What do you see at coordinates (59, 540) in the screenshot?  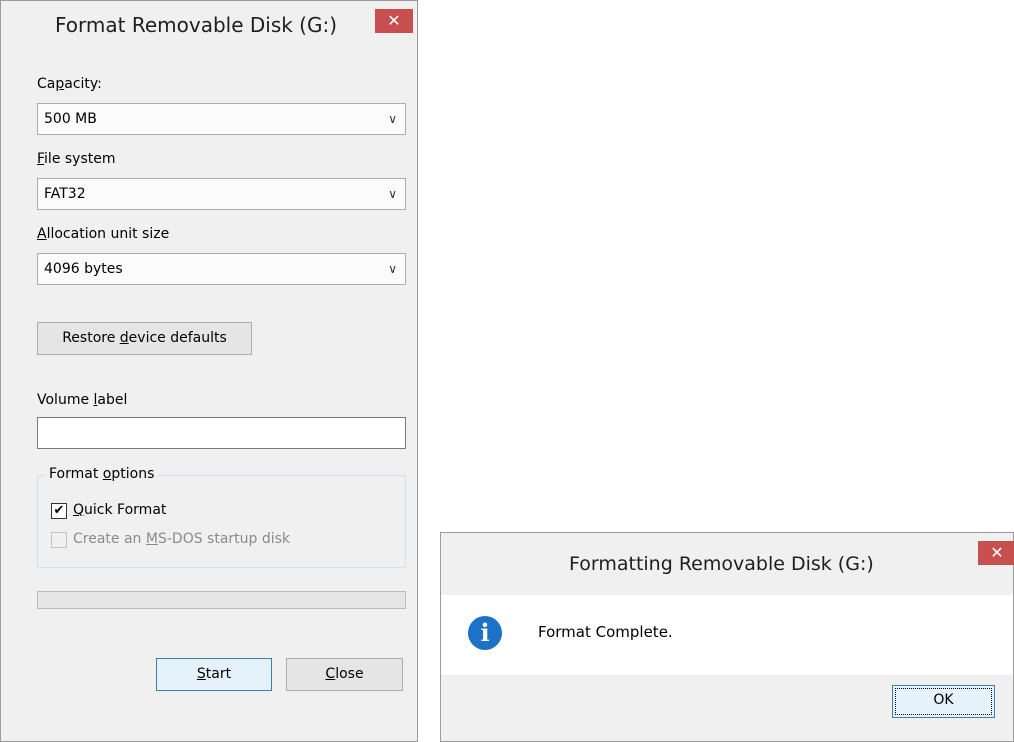 I see `msdos-startup-checkbox` at bounding box center [59, 540].